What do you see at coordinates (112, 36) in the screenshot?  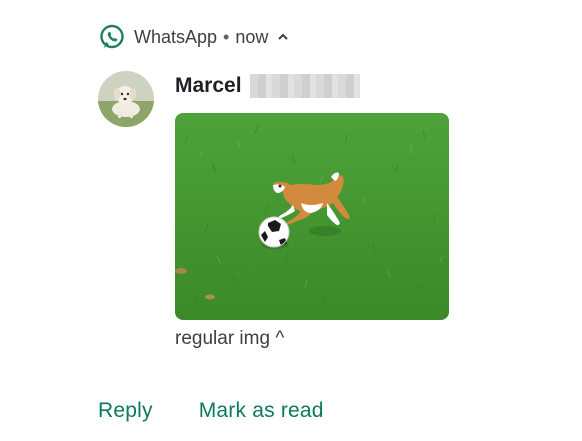 I see `whatsapp-icon` at bounding box center [112, 36].